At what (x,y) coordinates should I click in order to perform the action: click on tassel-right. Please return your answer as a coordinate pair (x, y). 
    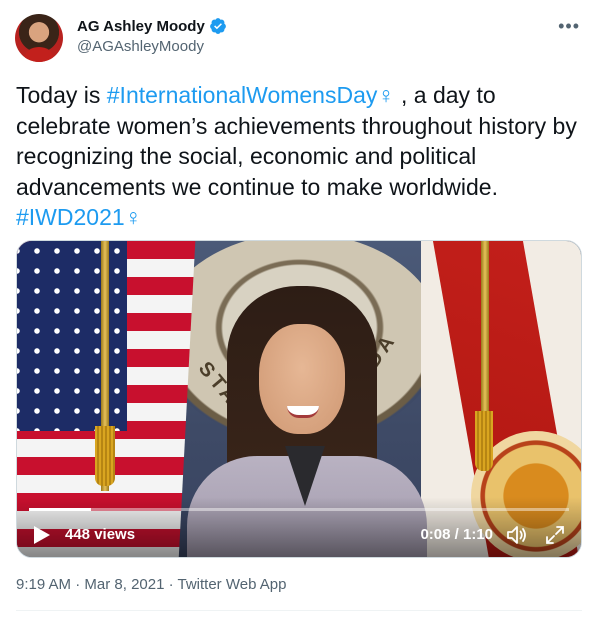
    Looking at the image, I should click on (484, 441).